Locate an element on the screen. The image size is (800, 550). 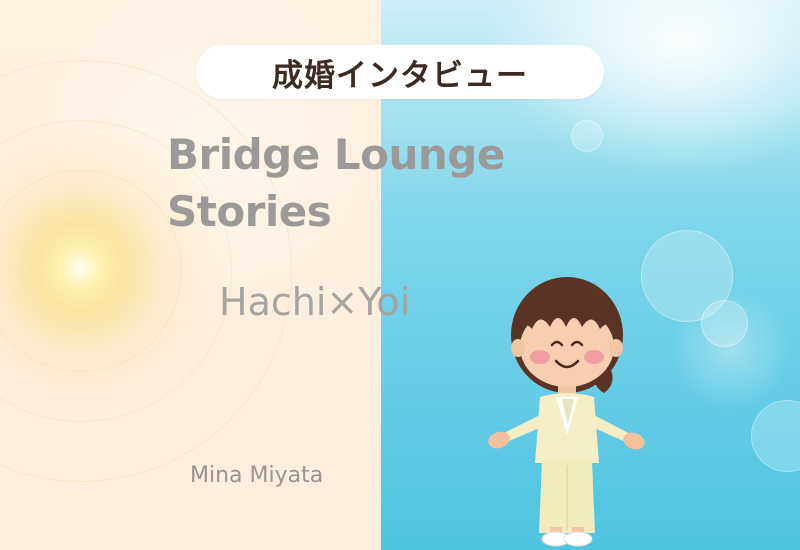
couple-names: Hachi×Yoi is located at coordinates (315, 302).